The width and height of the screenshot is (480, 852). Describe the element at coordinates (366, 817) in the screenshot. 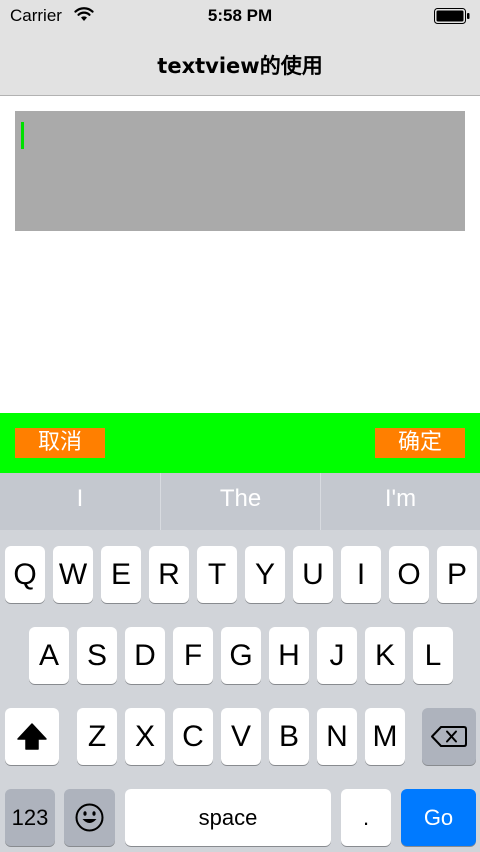

I see `period-key: .` at that location.